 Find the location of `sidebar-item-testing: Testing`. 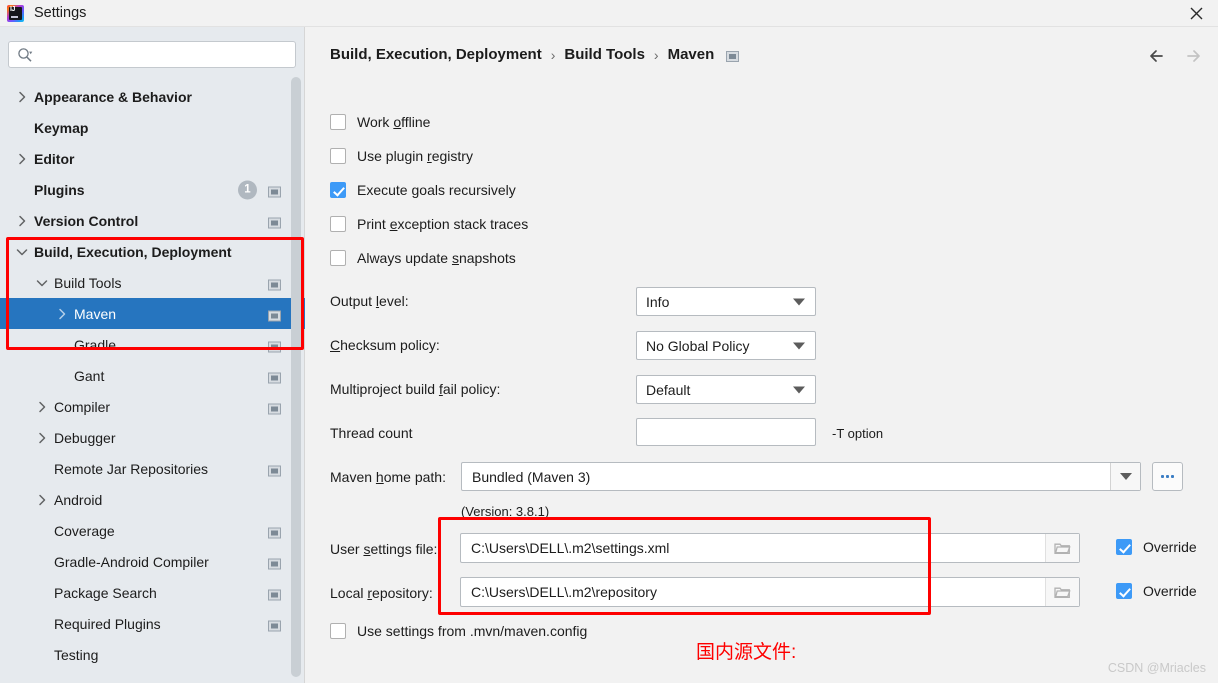

sidebar-item-testing: Testing is located at coordinates (152, 654).